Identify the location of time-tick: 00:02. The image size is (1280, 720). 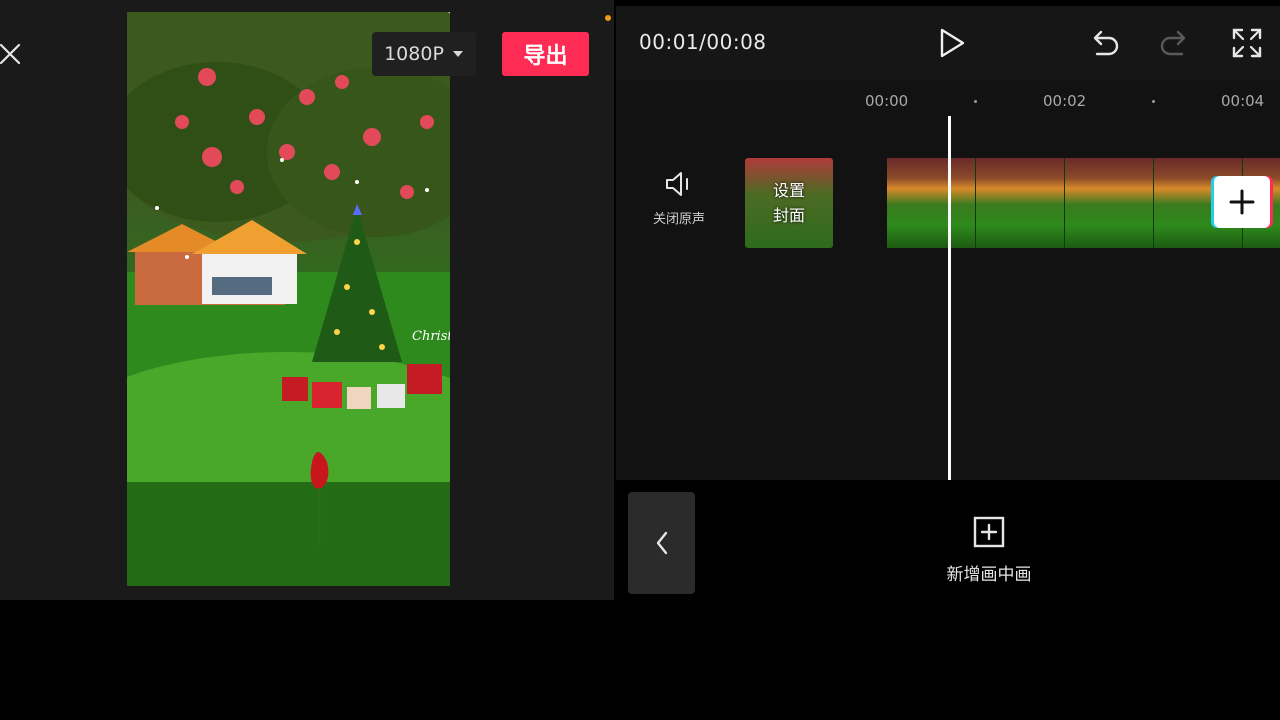
(1065, 101).